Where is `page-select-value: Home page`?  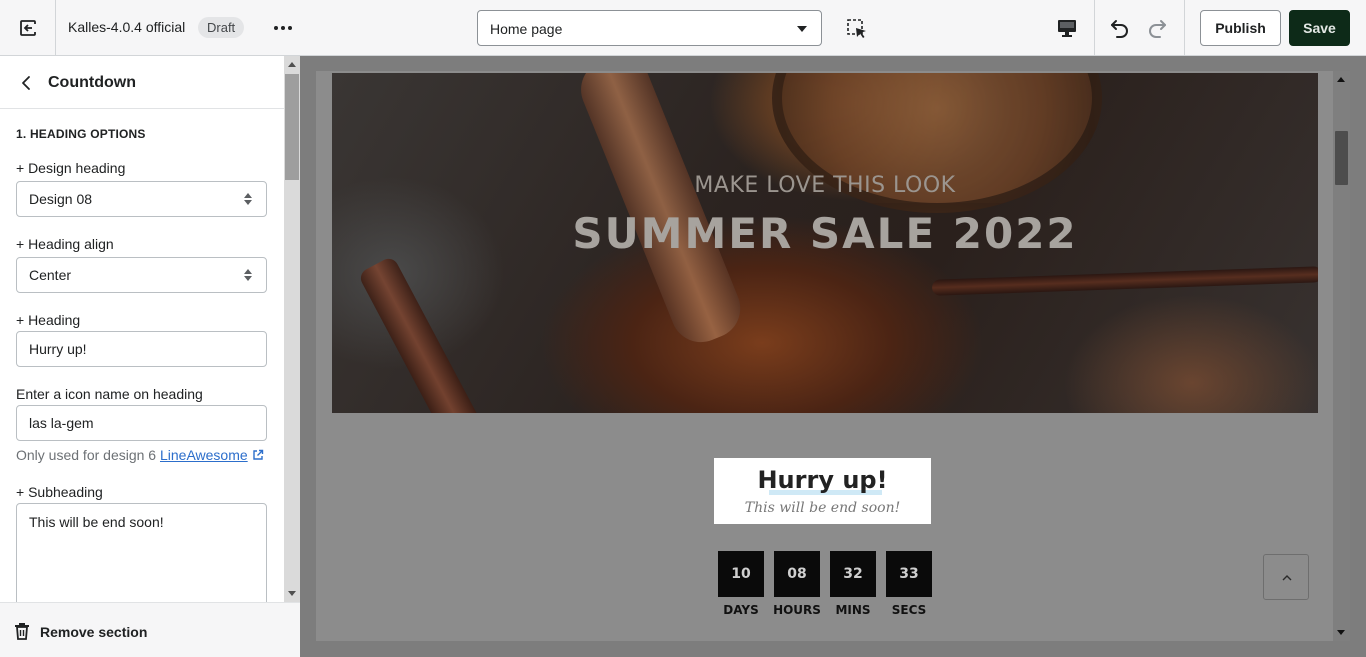
page-select-value: Home page is located at coordinates (526, 29).